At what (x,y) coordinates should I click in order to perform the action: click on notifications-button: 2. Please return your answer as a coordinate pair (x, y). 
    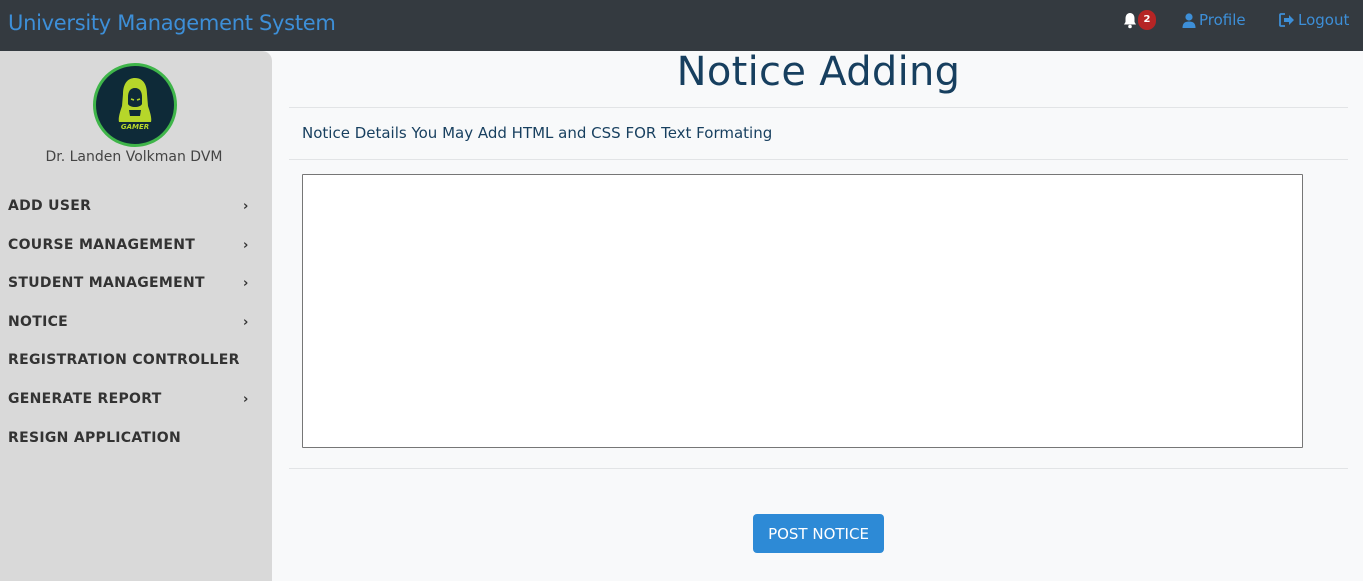
    Looking at the image, I should click on (1140, 22).